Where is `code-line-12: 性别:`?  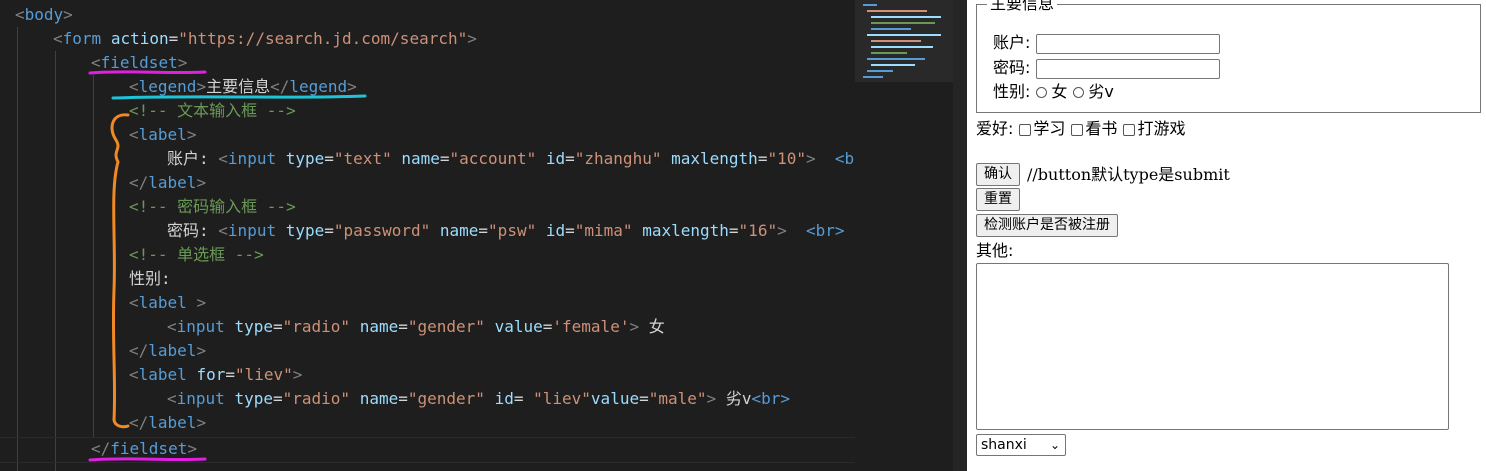 code-line-12: 性别: is located at coordinates (150, 279).